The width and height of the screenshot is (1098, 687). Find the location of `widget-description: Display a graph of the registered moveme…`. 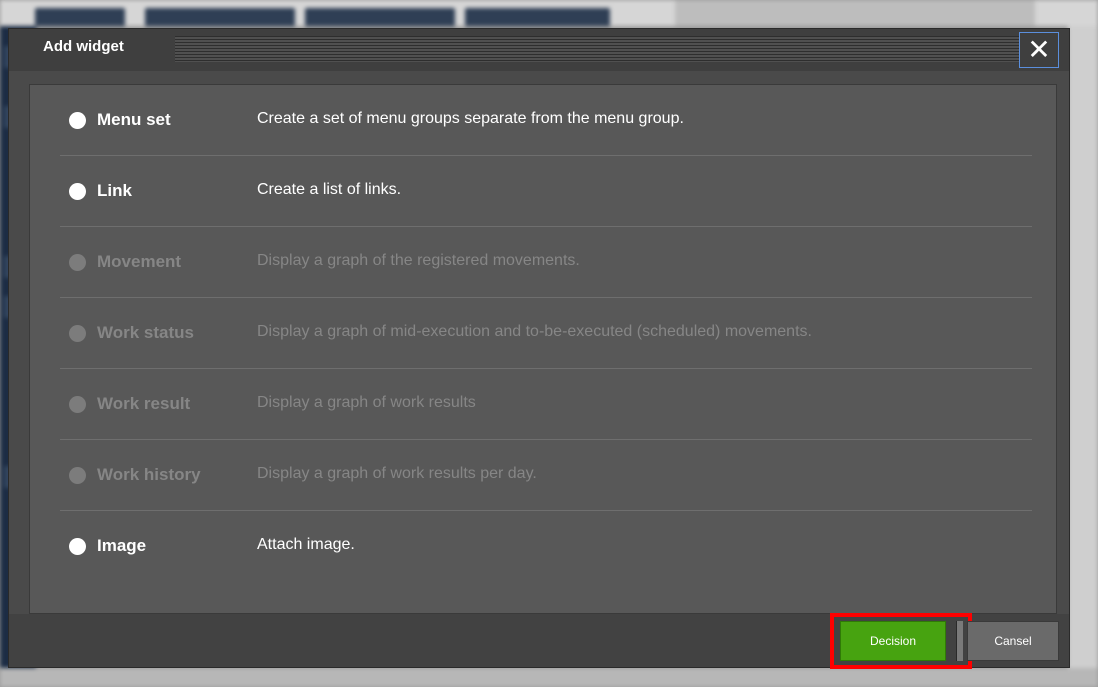

widget-description: Display a graph of the registered moveme… is located at coordinates (418, 260).